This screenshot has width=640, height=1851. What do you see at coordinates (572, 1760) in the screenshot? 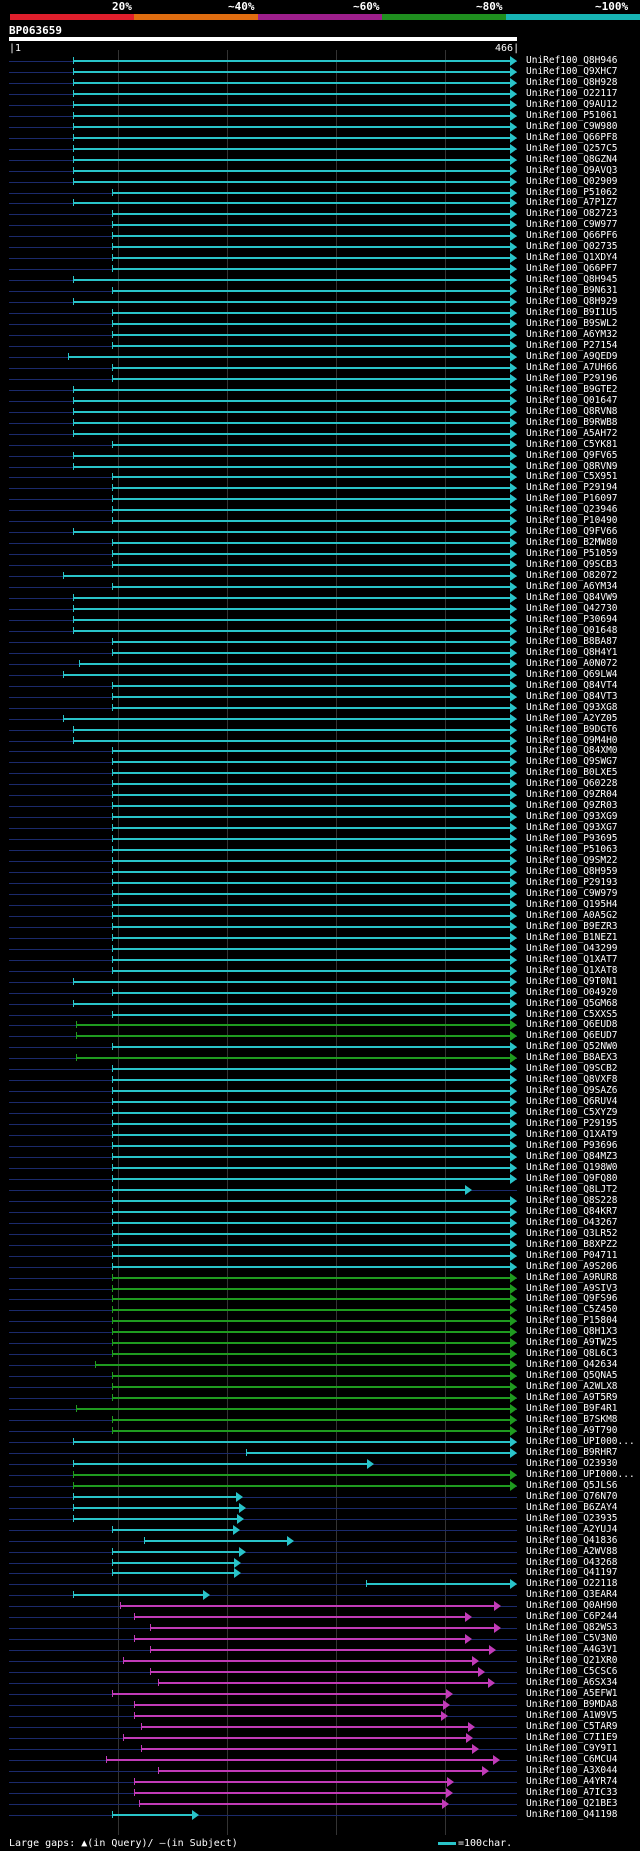
I see `hit-label: UniRef100_C6MCU4` at bounding box center [572, 1760].